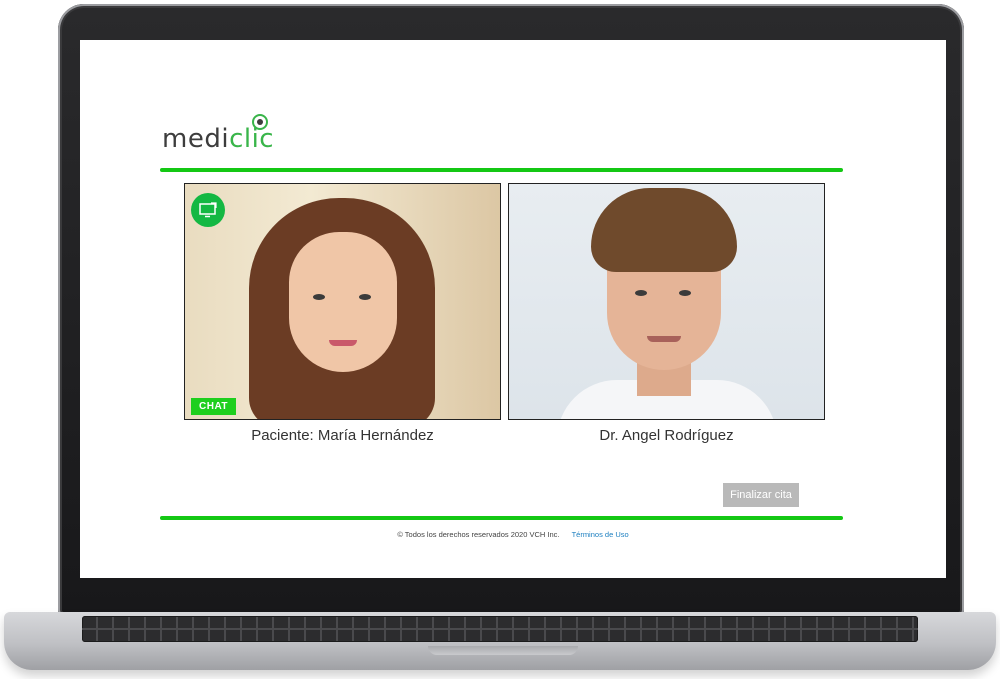  I want to click on patient-name-label: Paciente: María Hernández, so click(342, 435).